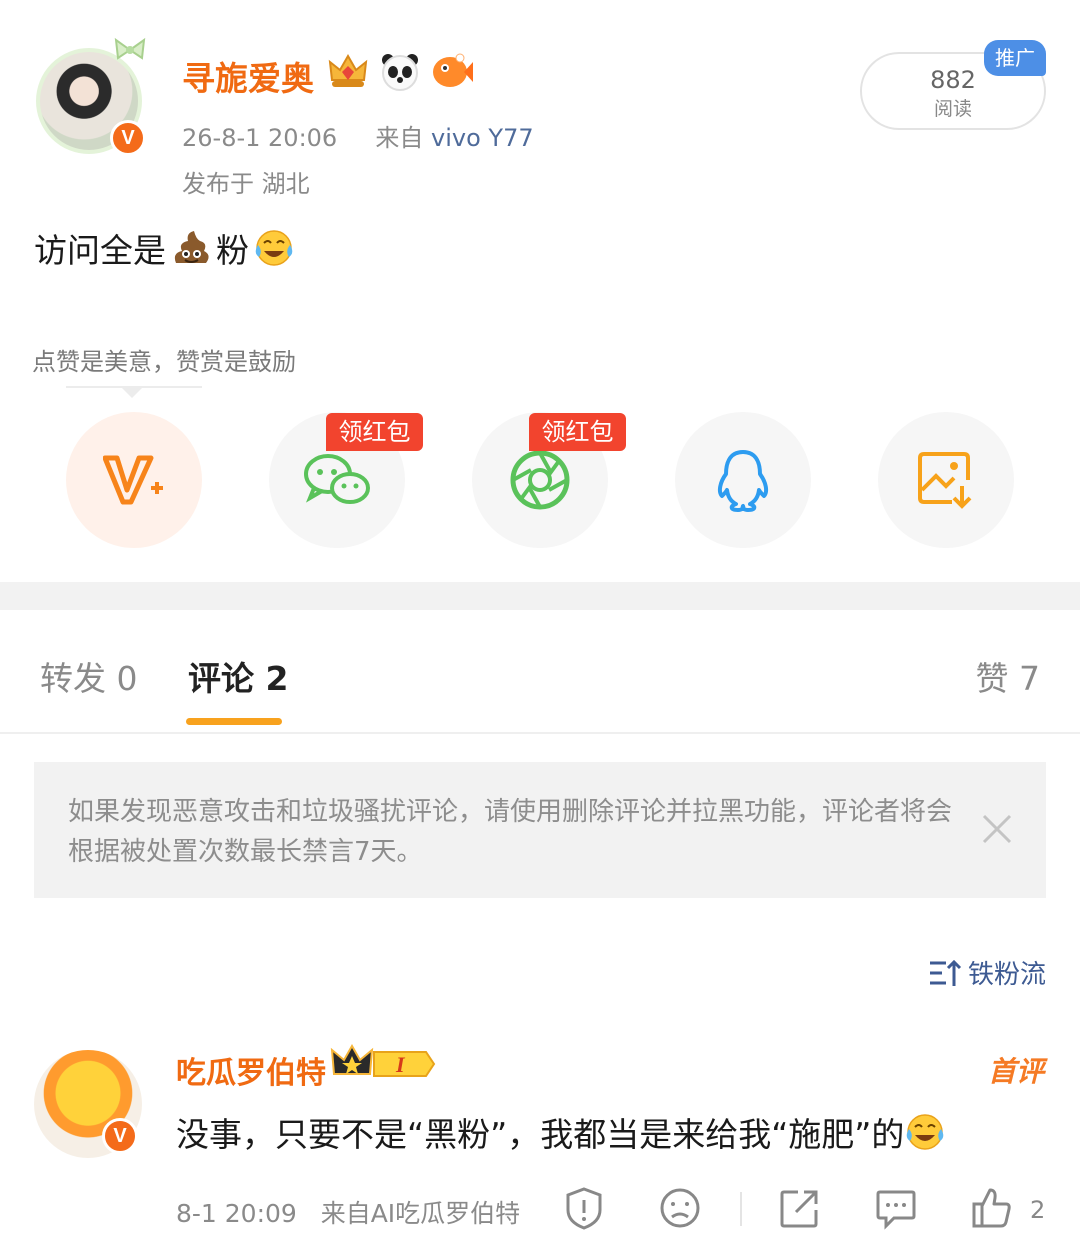  I want to click on tab-divider, so click(540, 733).